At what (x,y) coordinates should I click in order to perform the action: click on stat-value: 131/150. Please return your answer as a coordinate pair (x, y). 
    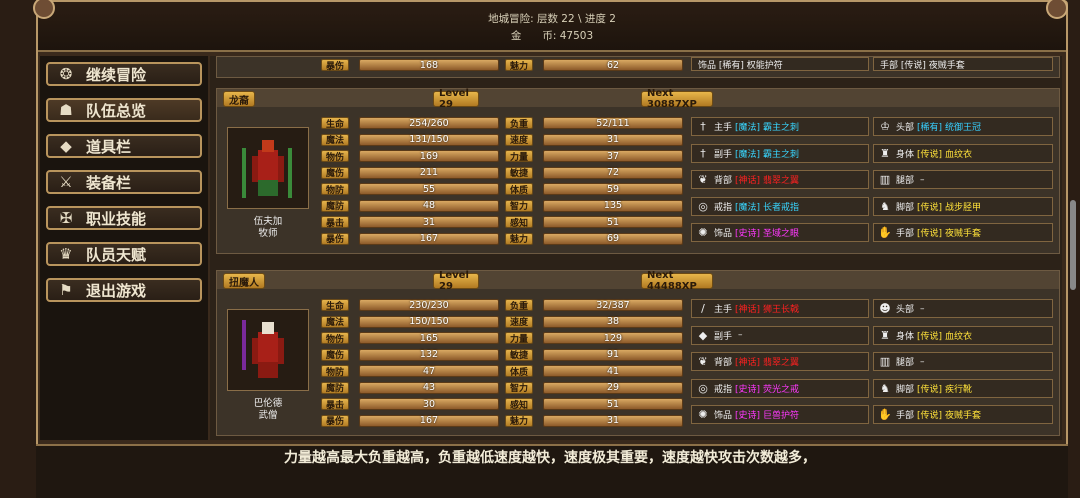
    Looking at the image, I should click on (429, 139).